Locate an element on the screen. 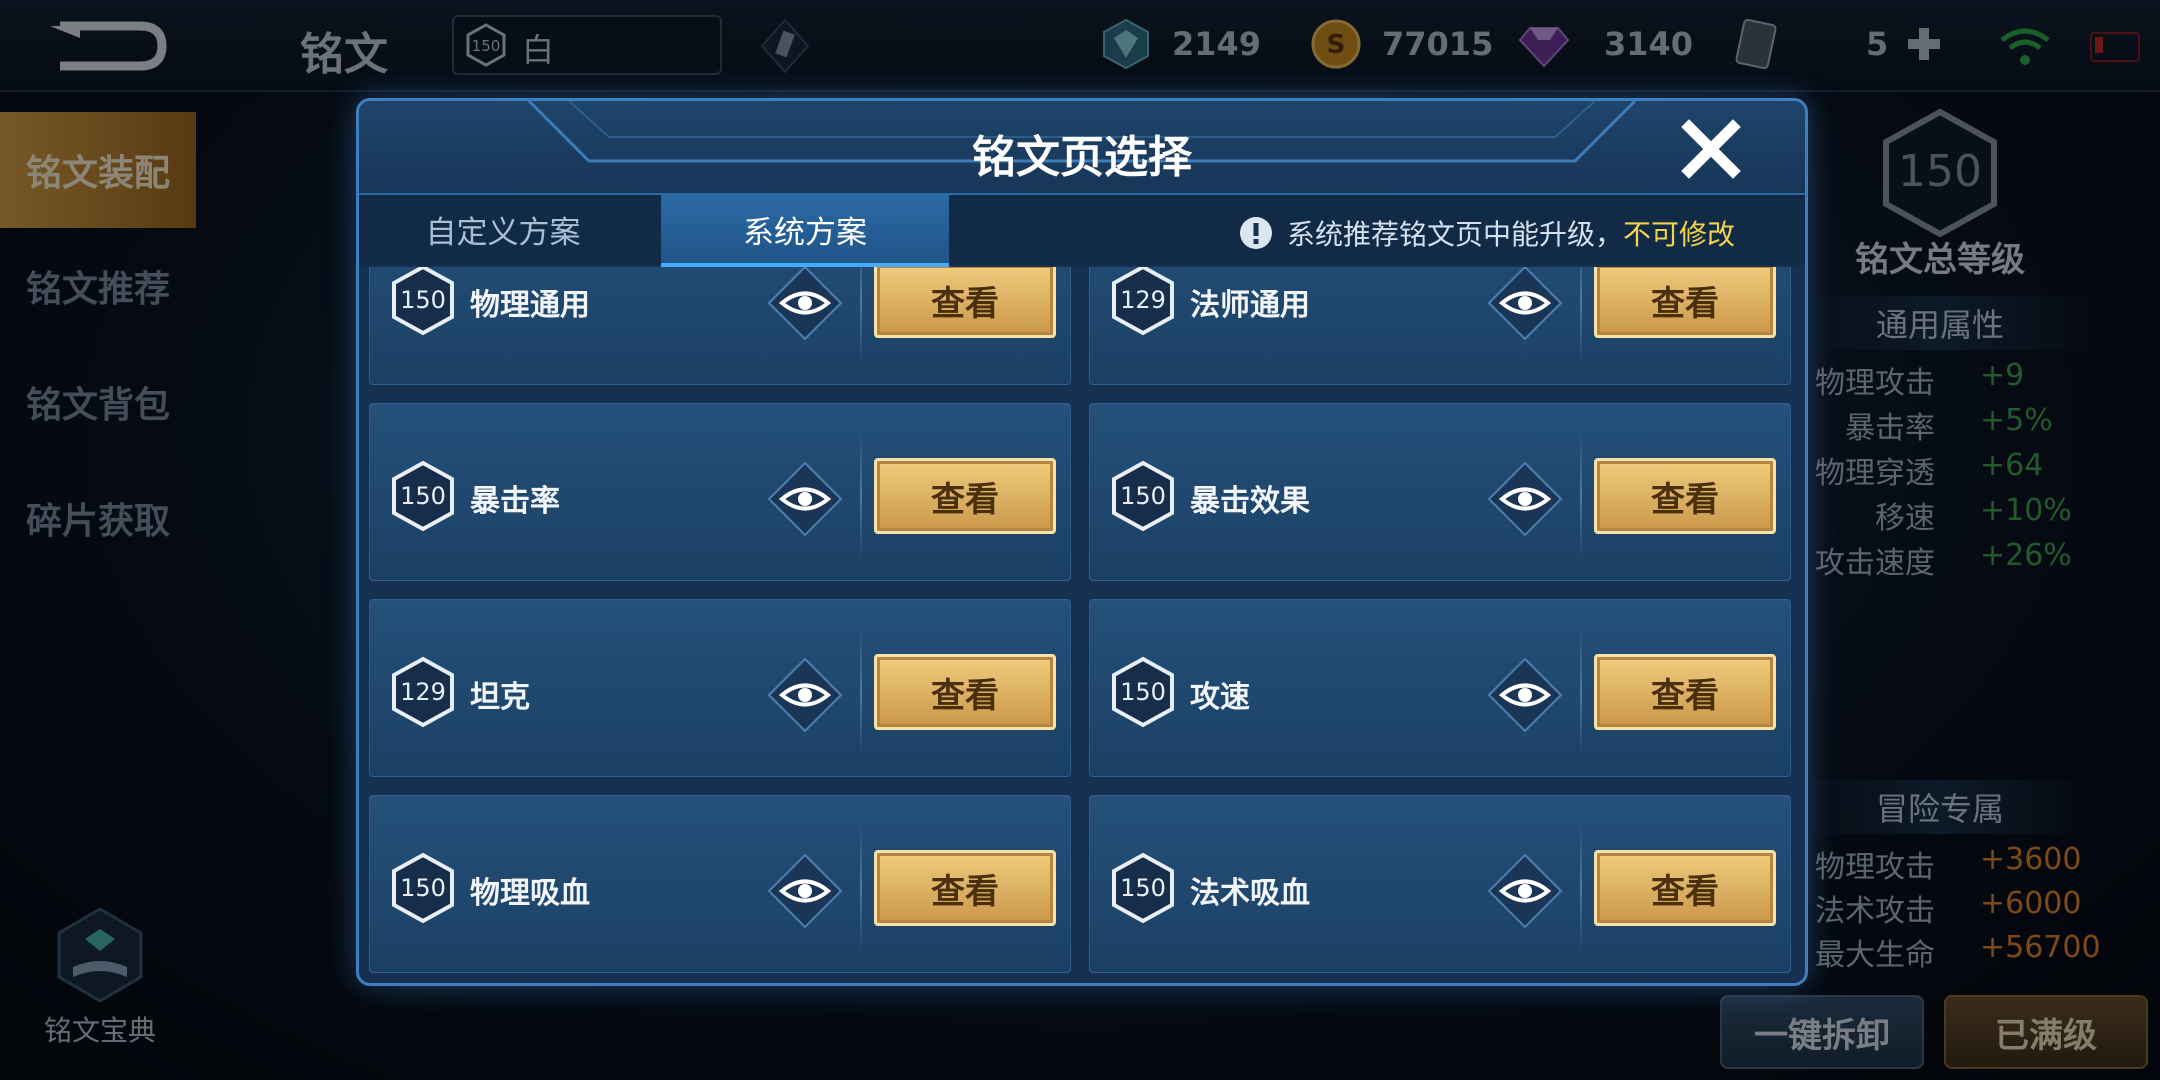 The width and height of the screenshot is (2160, 1080). card-name: 攻速 is located at coordinates (1220, 697).